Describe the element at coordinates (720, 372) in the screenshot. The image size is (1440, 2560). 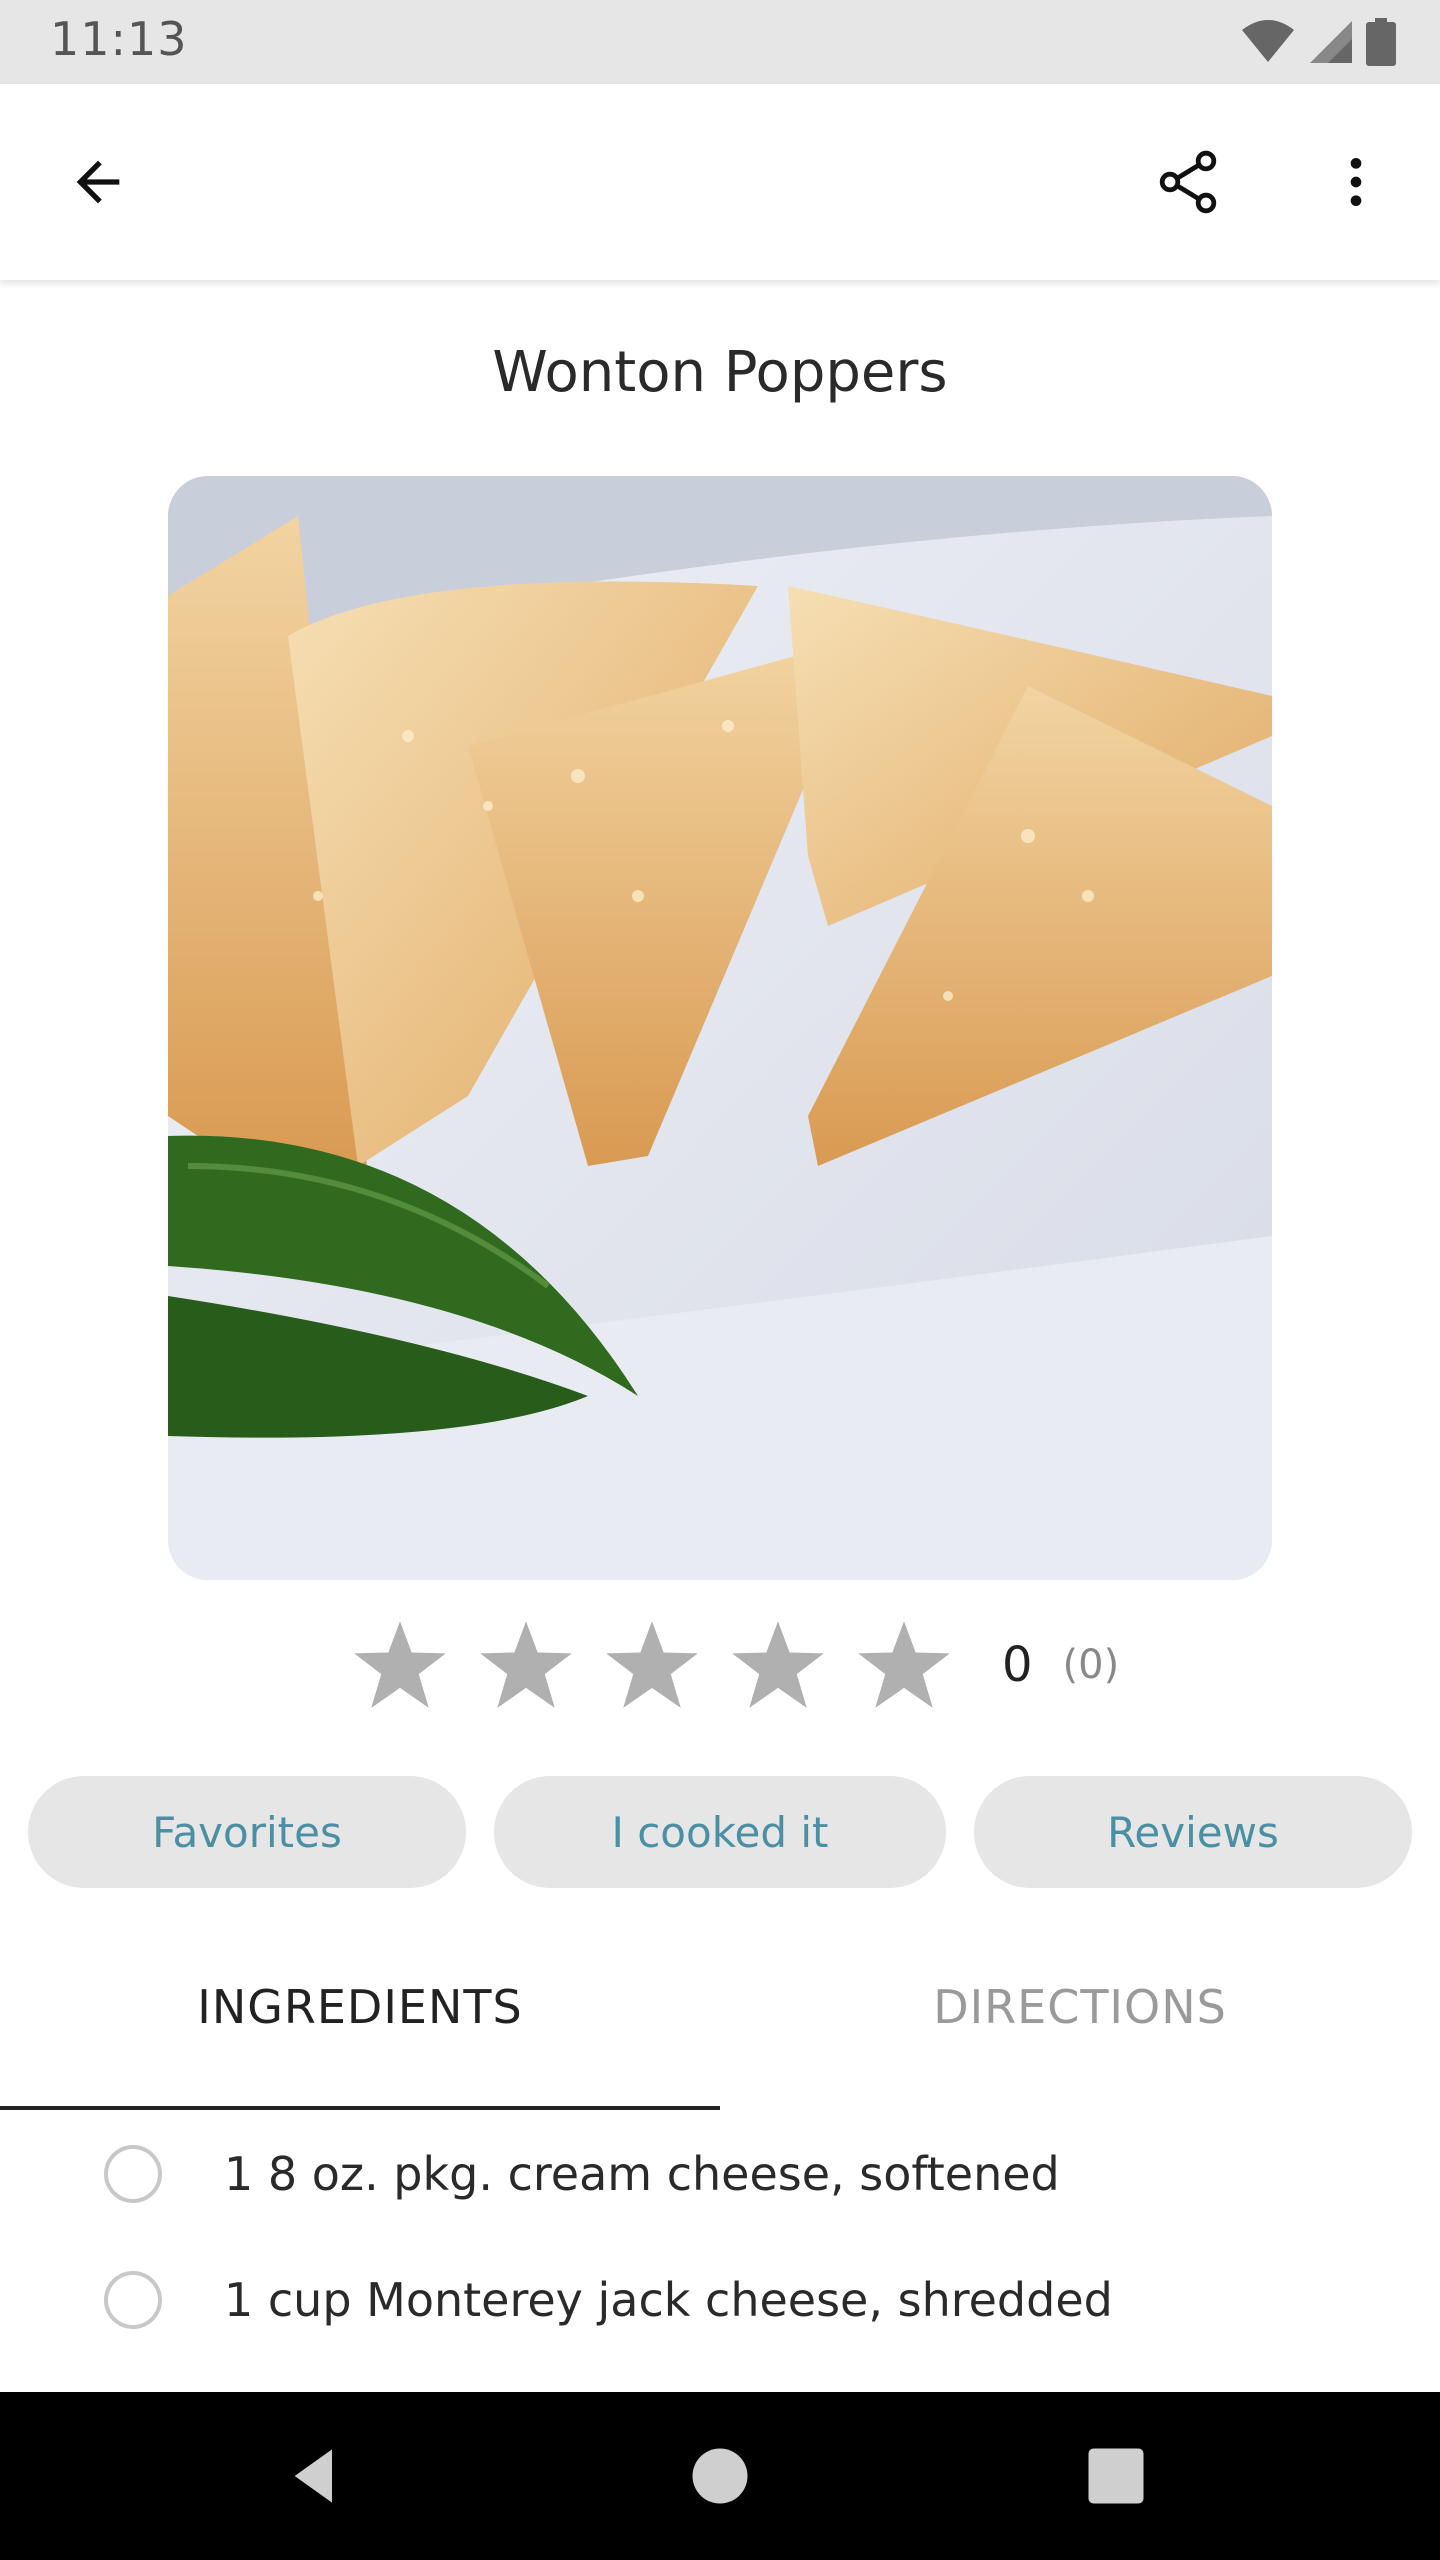
I see `recipe-title: Wonton Poppers` at that location.